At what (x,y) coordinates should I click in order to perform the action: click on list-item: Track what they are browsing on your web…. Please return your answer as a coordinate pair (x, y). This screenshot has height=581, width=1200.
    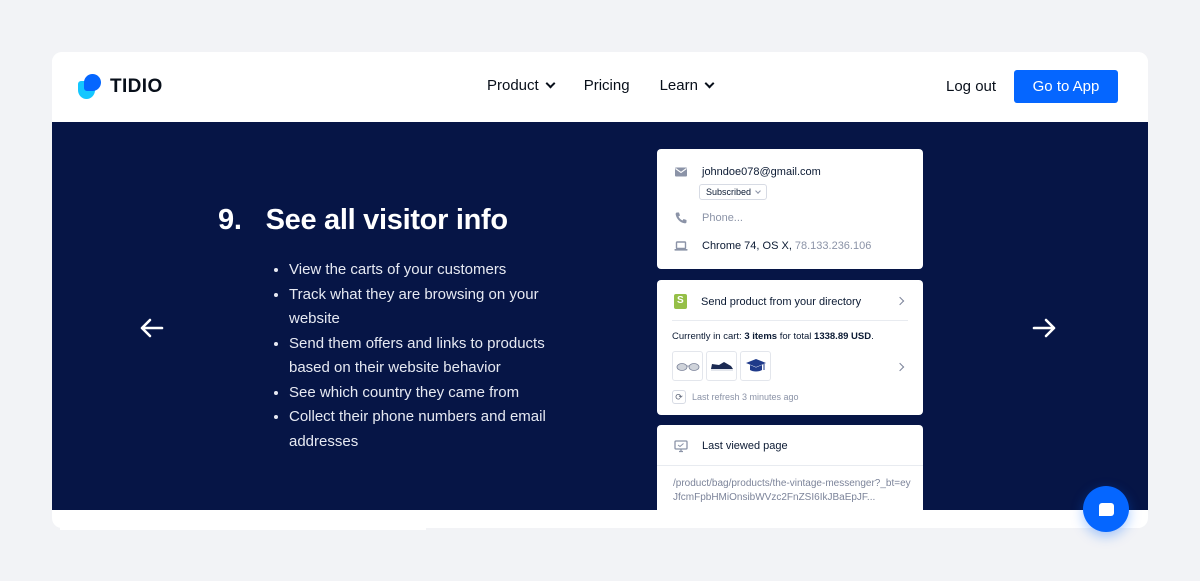
    Looking at the image, I should click on (424, 307).